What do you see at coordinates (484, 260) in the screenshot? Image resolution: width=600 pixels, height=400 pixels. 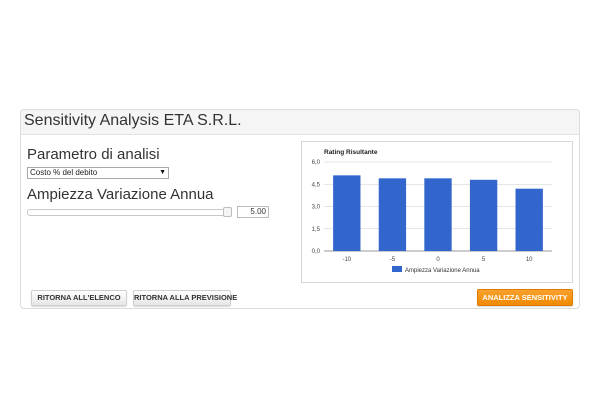 I see `x-tick-label: 5` at bounding box center [484, 260].